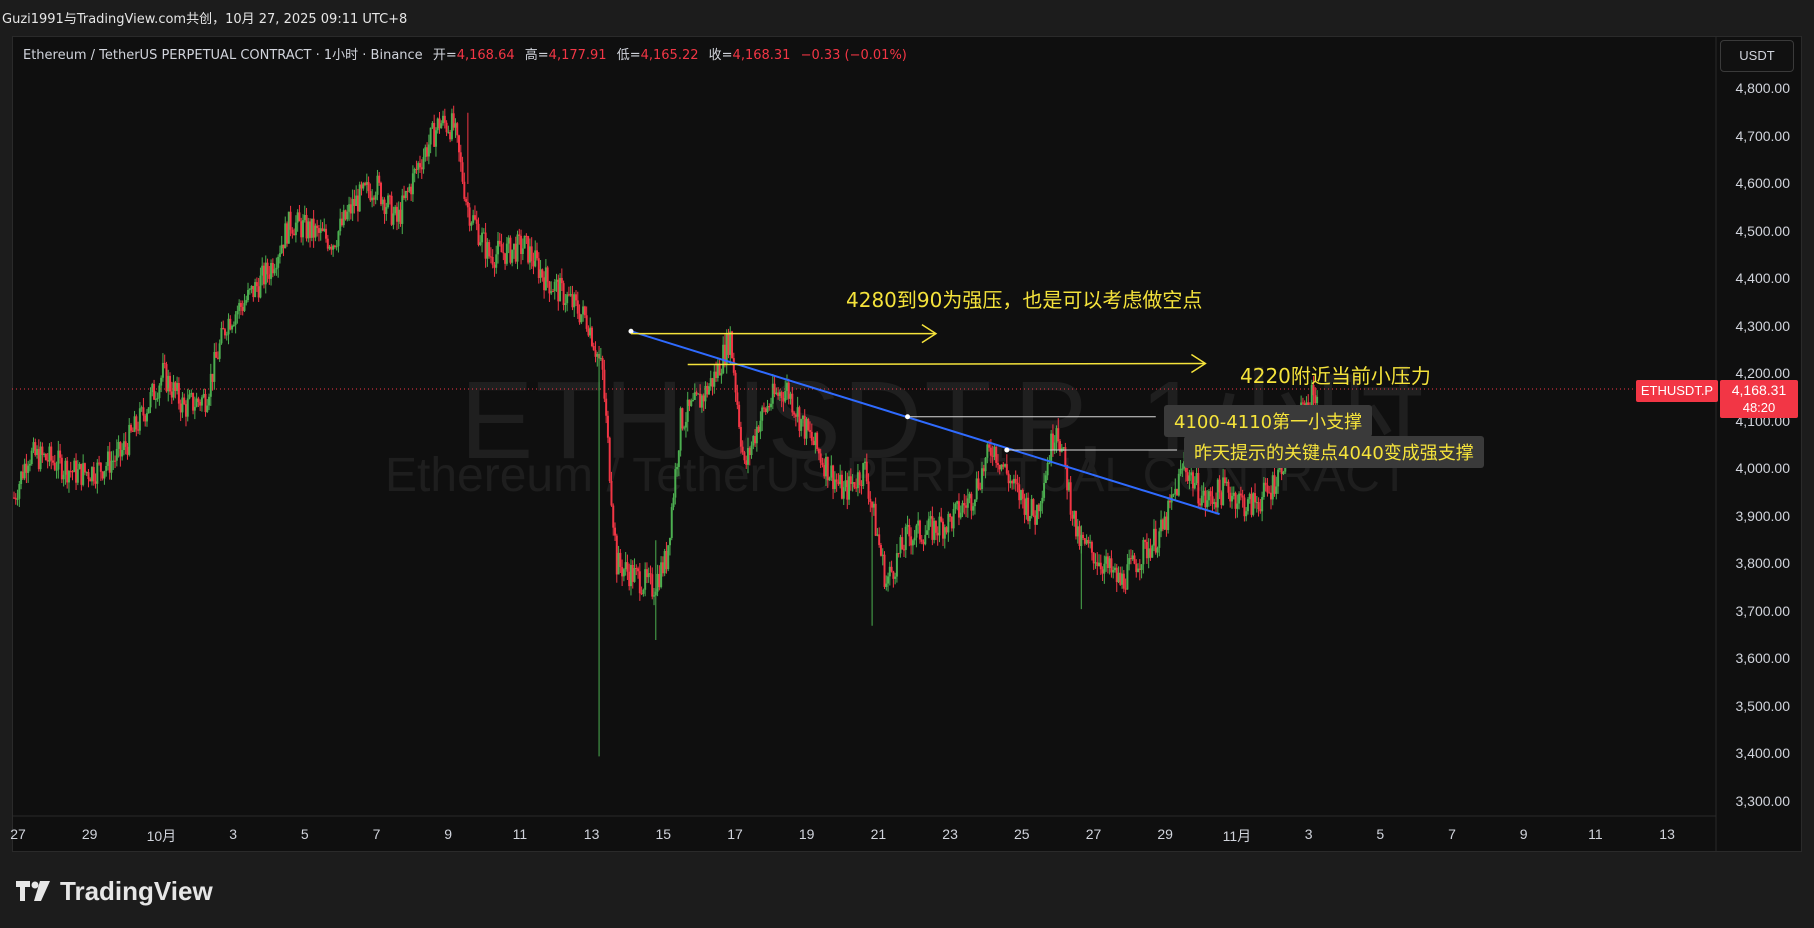  I want to click on date-tick-label: 5, so click(304, 834).